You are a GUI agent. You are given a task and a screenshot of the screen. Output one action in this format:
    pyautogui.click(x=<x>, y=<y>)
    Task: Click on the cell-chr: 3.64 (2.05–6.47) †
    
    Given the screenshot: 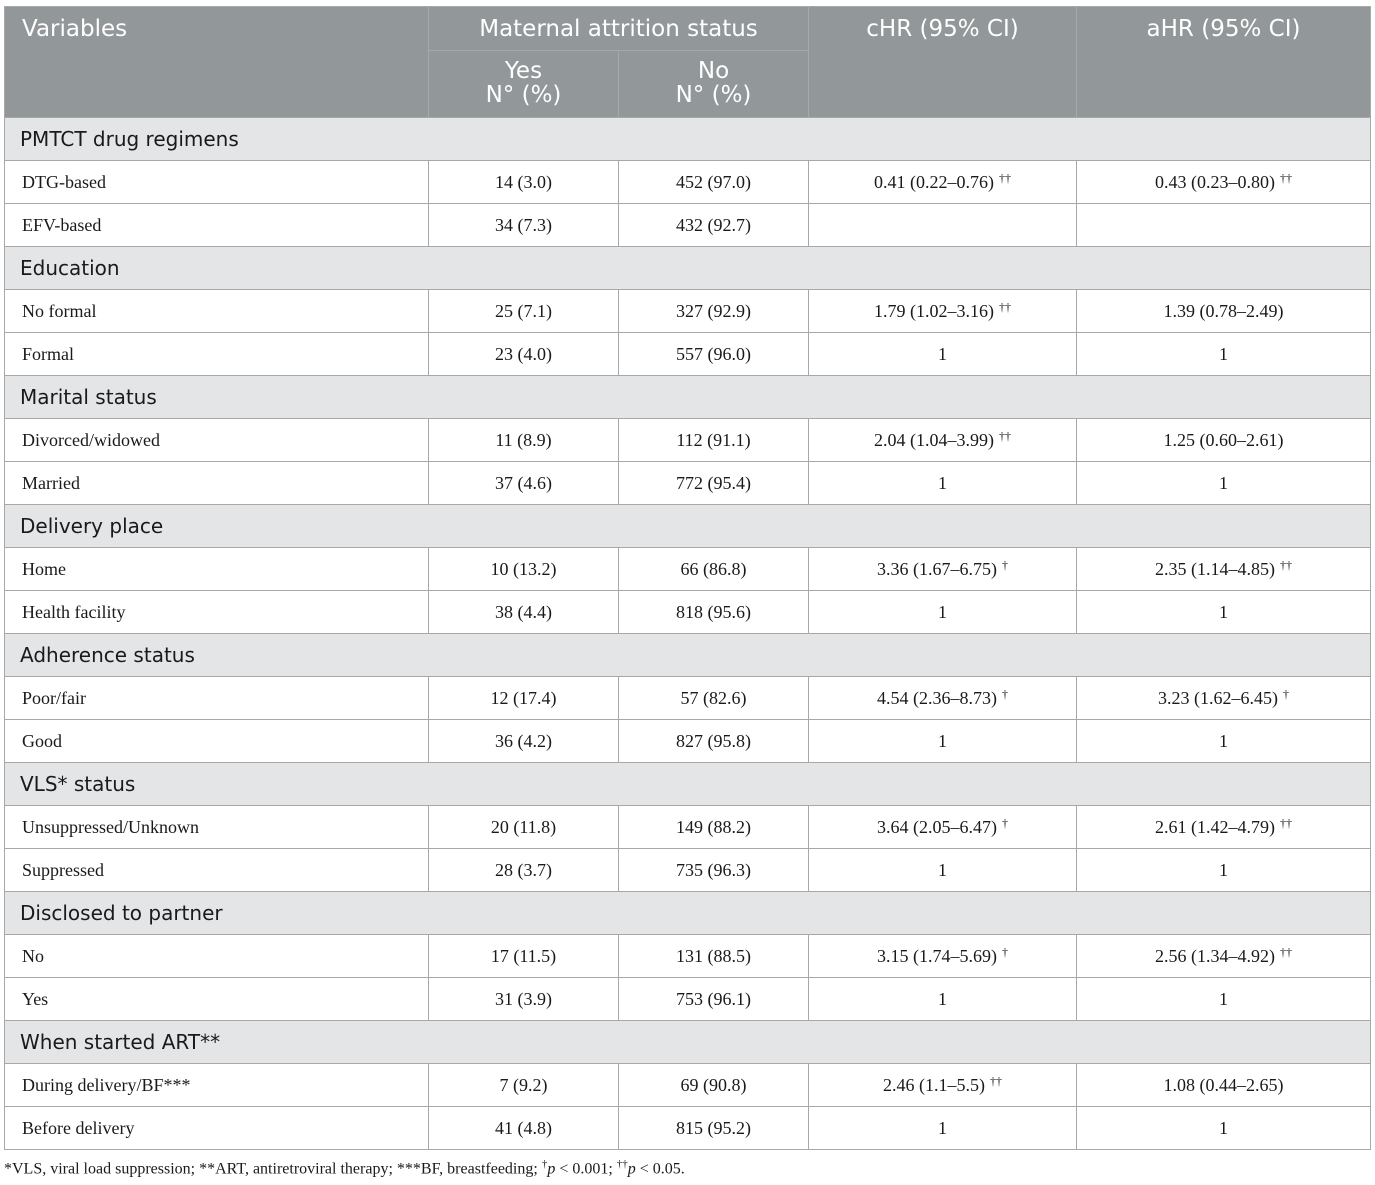 What is the action you would take?
    pyautogui.click(x=942, y=827)
    